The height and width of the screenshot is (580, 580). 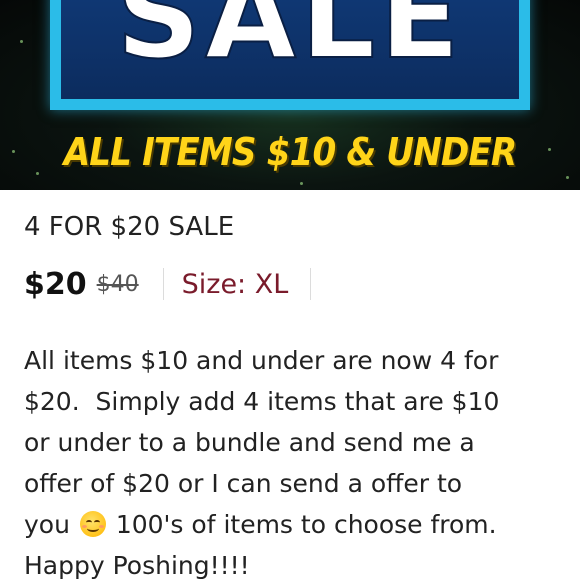 I want to click on original-price: $40, so click(x=117, y=284).